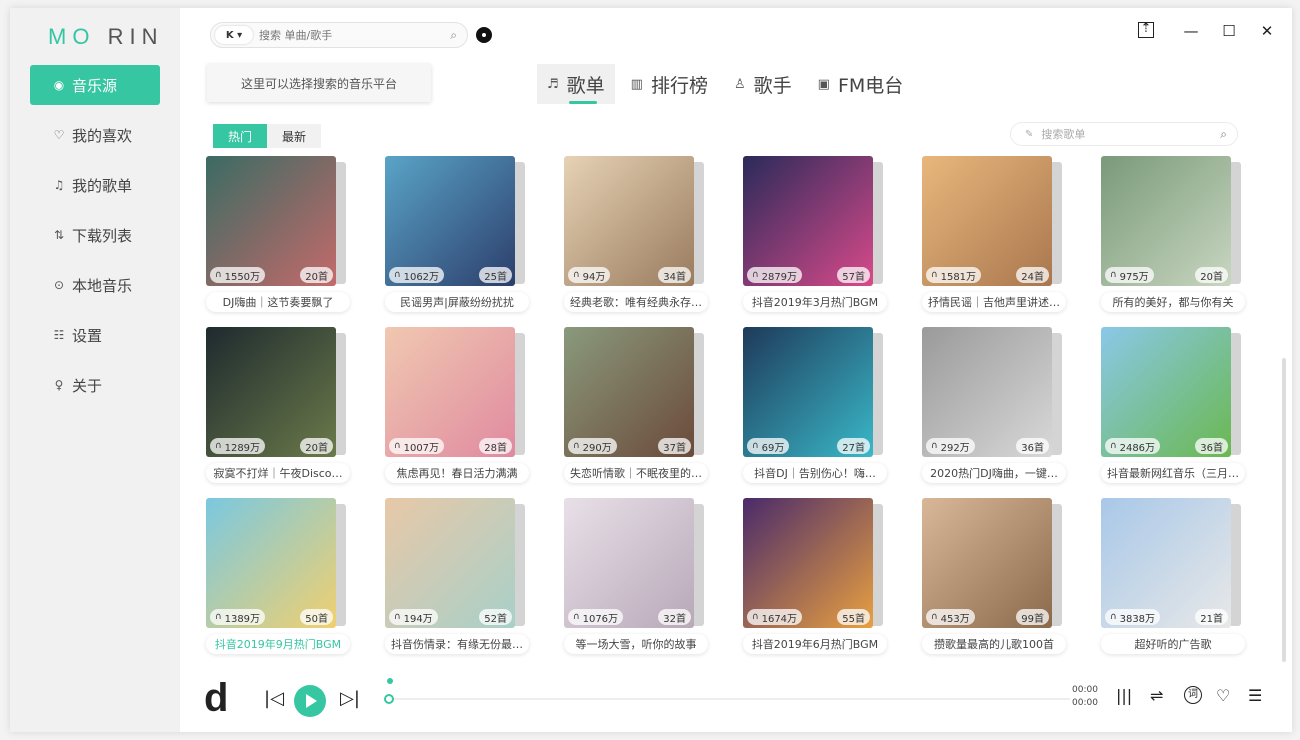 The width and height of the screenshot is (1300, 740). I want to click on sidebar-nav: ◉ 音乐源 ♡ 我的喜欢 ♫ 我的歌单 ⇅ 下载列表 ⊙ 本地音乐 ☷ 设置 ♀ 关于, so click(95, 240).